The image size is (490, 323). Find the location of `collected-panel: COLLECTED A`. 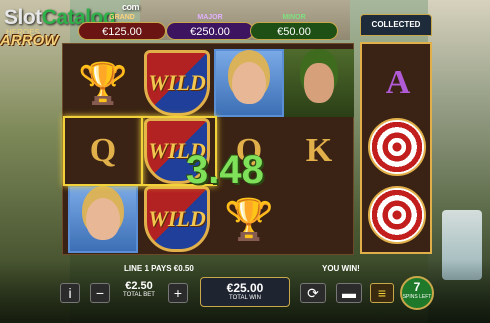

collected-panel: COLLECTED A is located at coordinates (396, 134).